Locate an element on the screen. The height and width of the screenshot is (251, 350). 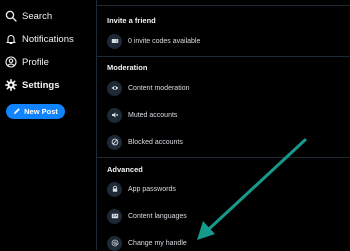
bell-icon is located at coordinates (11, 39).